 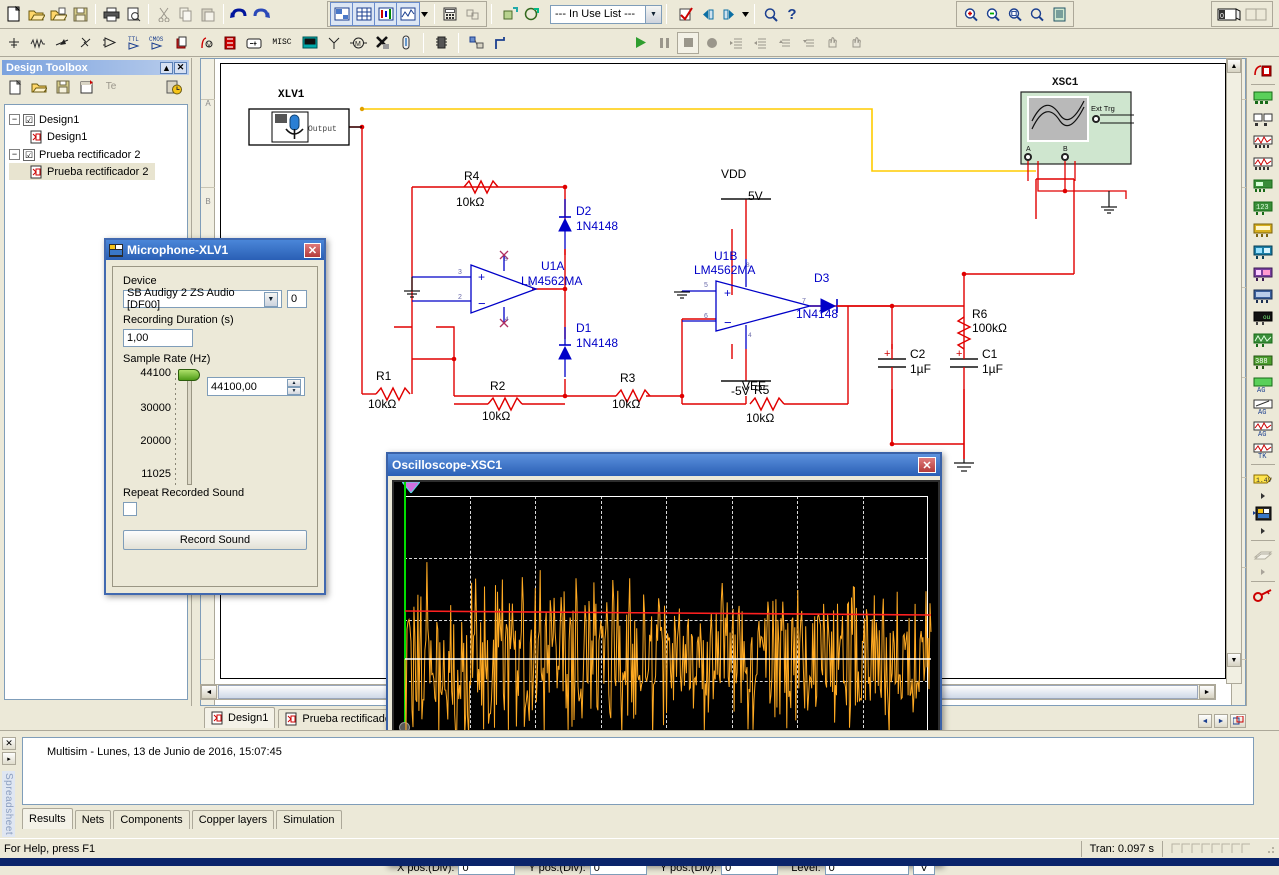 I want to click on basic-icon, so click(x=38, y=43).